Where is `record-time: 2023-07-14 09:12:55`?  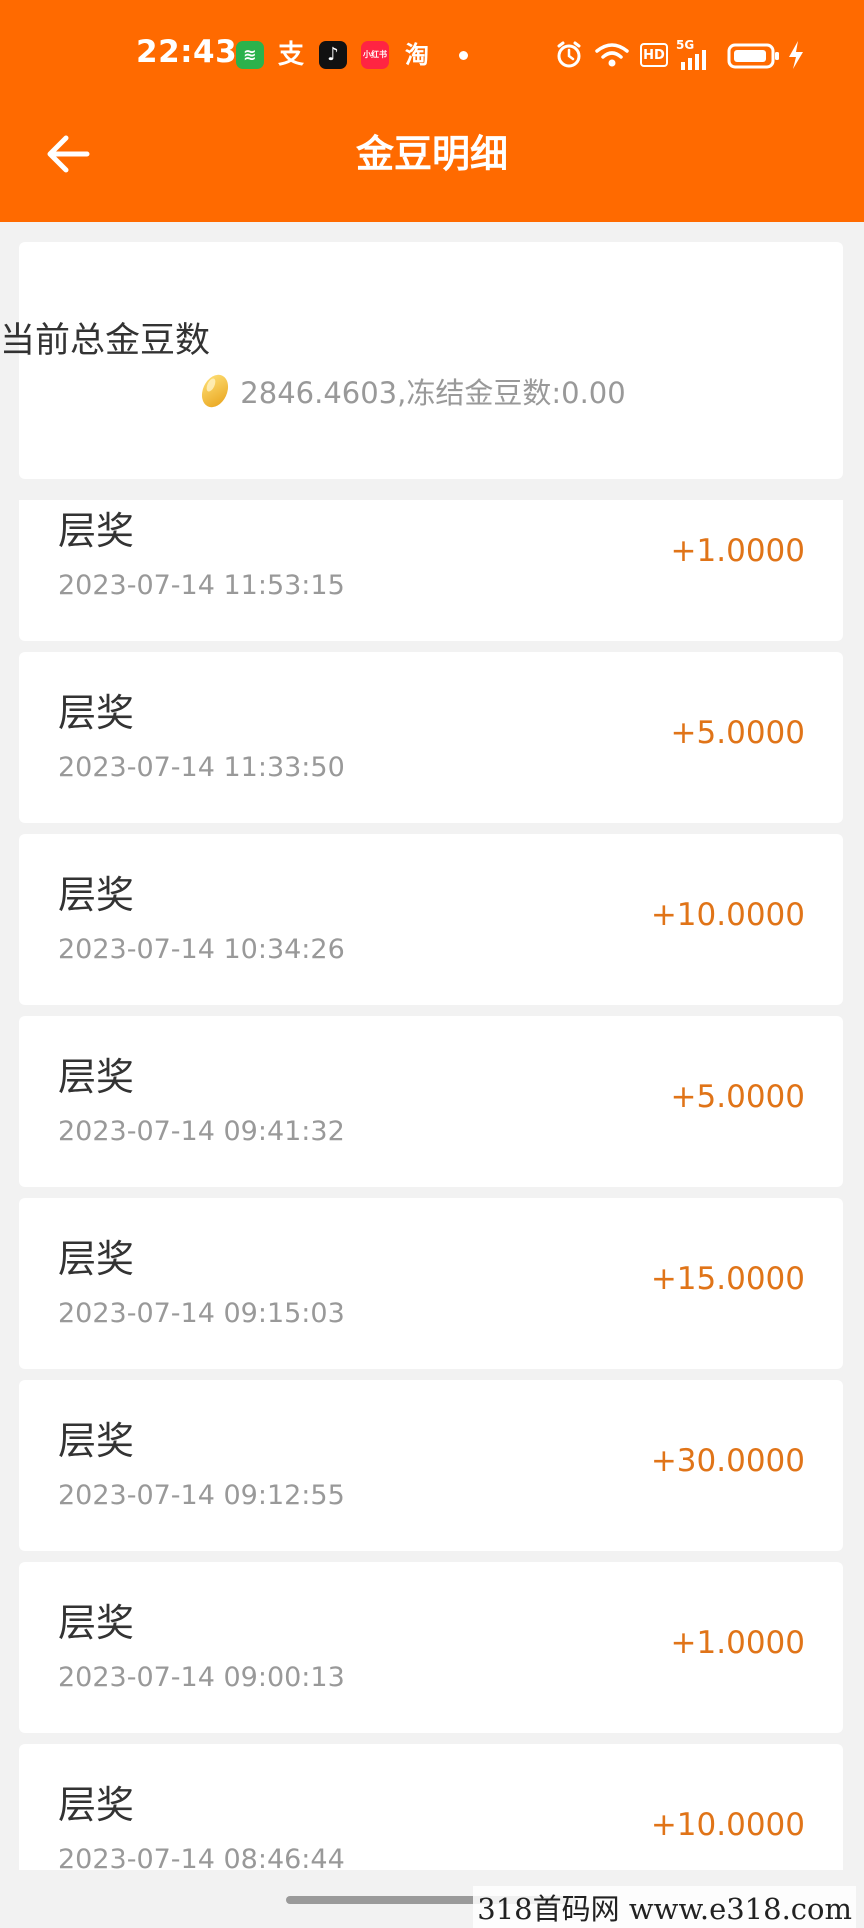
record-time: 2023-07-14 09:12:55 is located at coordinates (201, 1495).